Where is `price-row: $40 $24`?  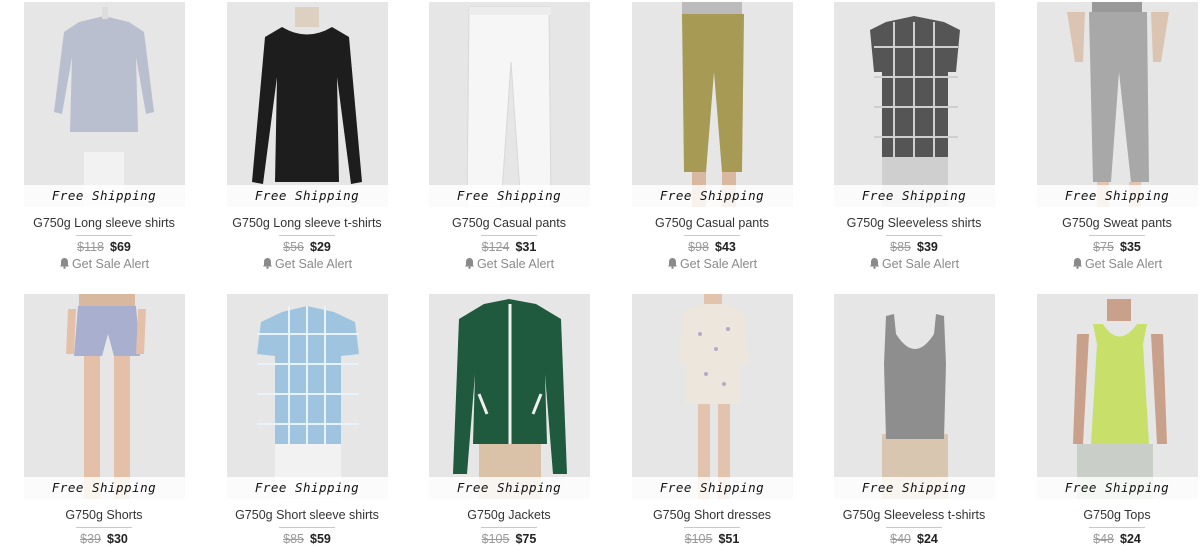 price-row: $40 $24 is located at coordinates (914, 539).